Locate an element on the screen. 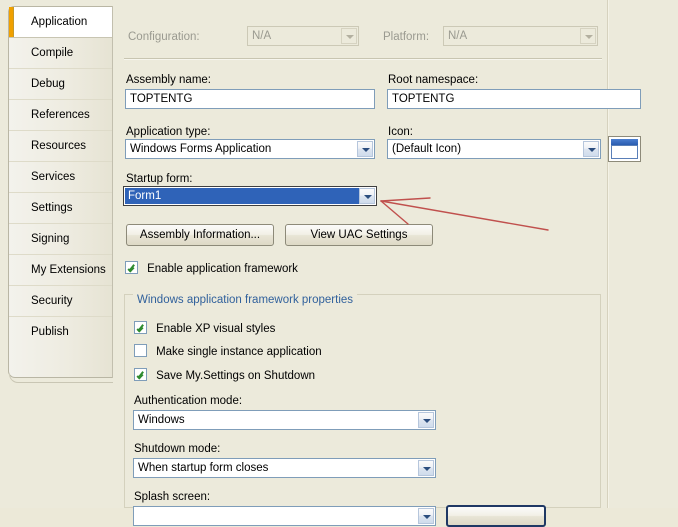  root-namespace-label: Root namespace: is located at coordinates (433, 80).